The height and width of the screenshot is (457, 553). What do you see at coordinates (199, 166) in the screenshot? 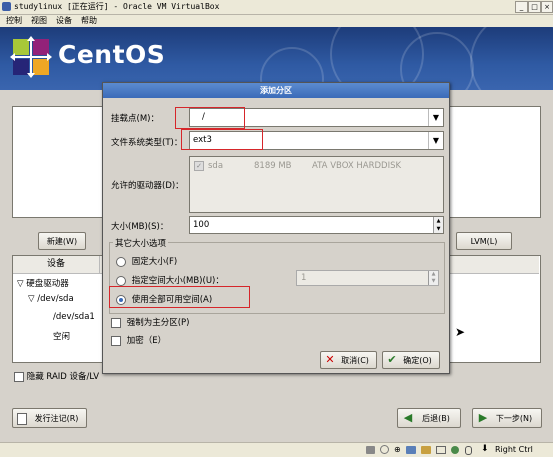
I see `drive-sda-checkbox: ✓` at bounding box center [199, 166].